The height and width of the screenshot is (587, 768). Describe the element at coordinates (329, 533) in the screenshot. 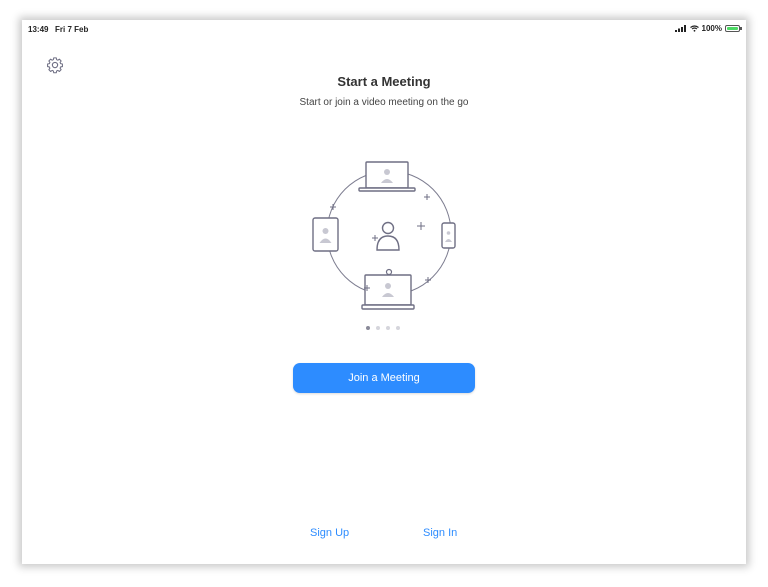

I see `sign-up-link: Sign Up` at that location.